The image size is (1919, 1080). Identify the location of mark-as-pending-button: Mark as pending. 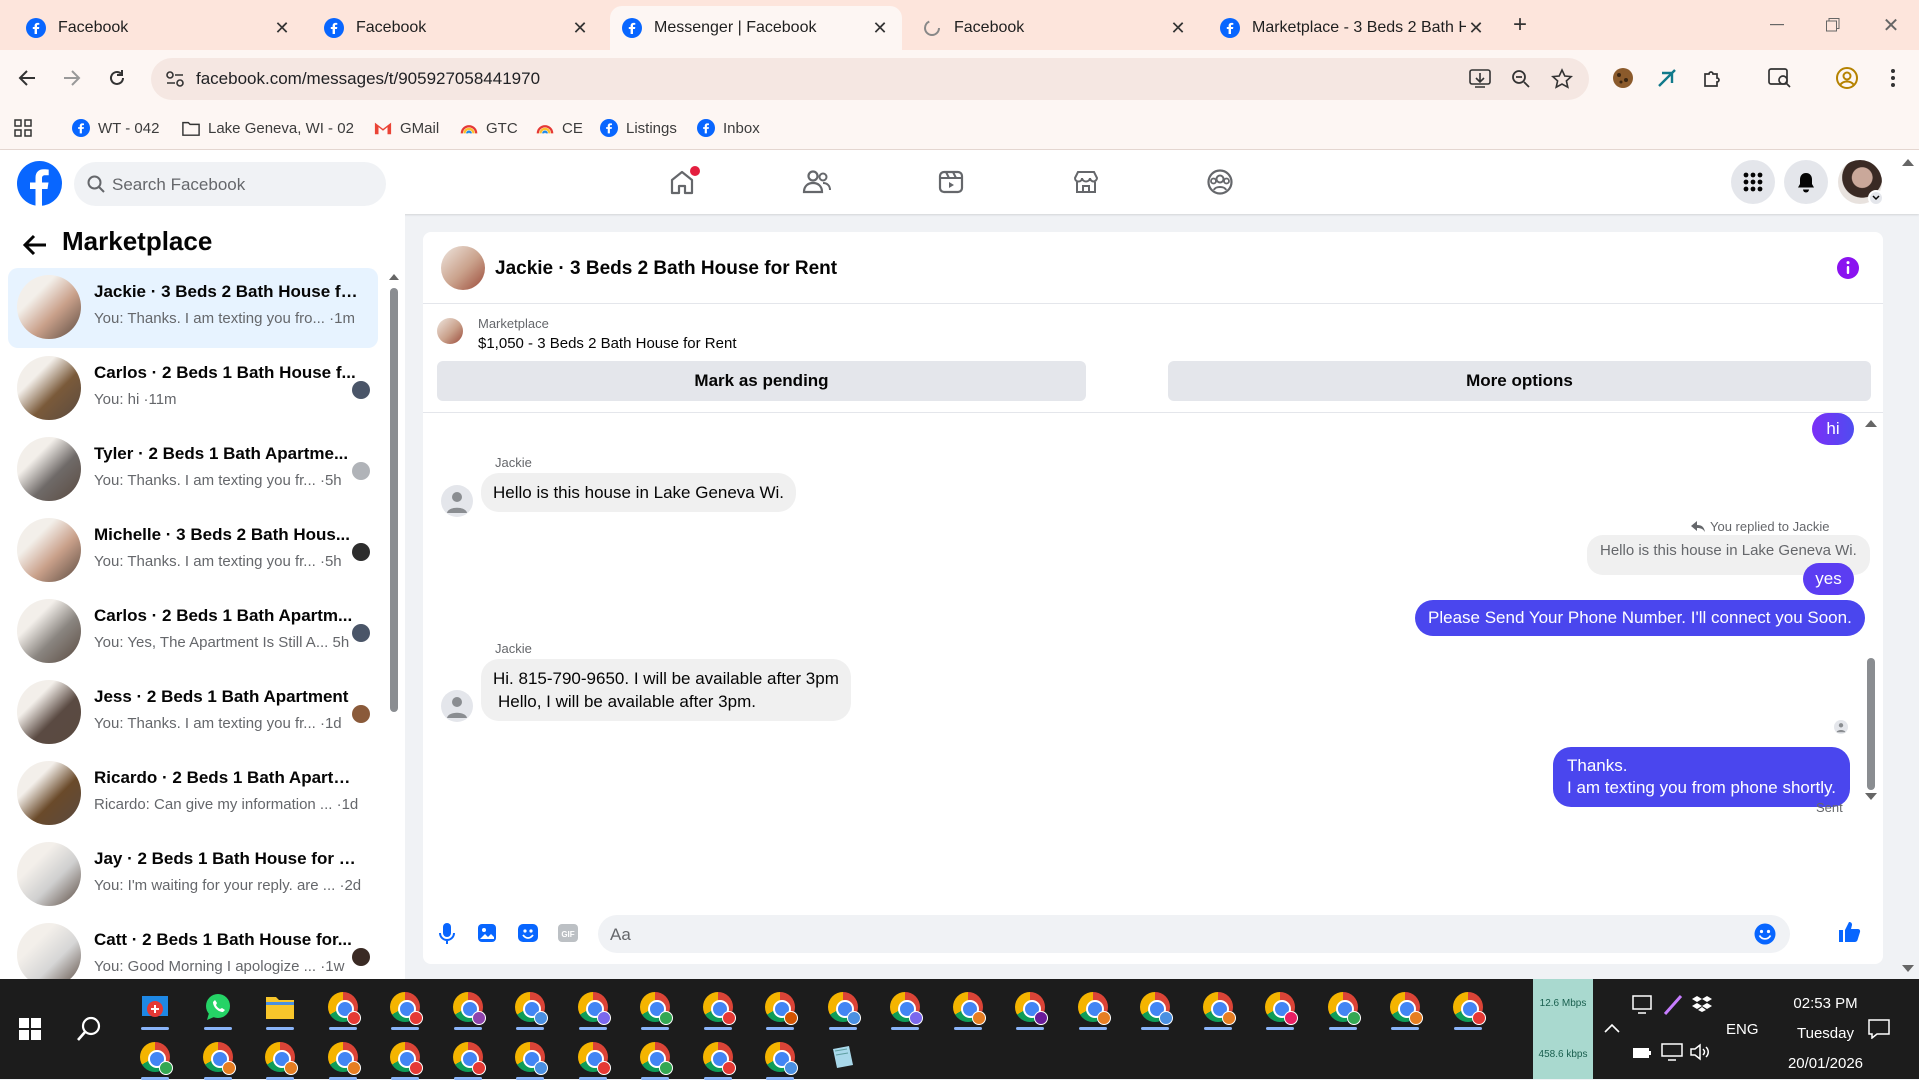
(761, 381).